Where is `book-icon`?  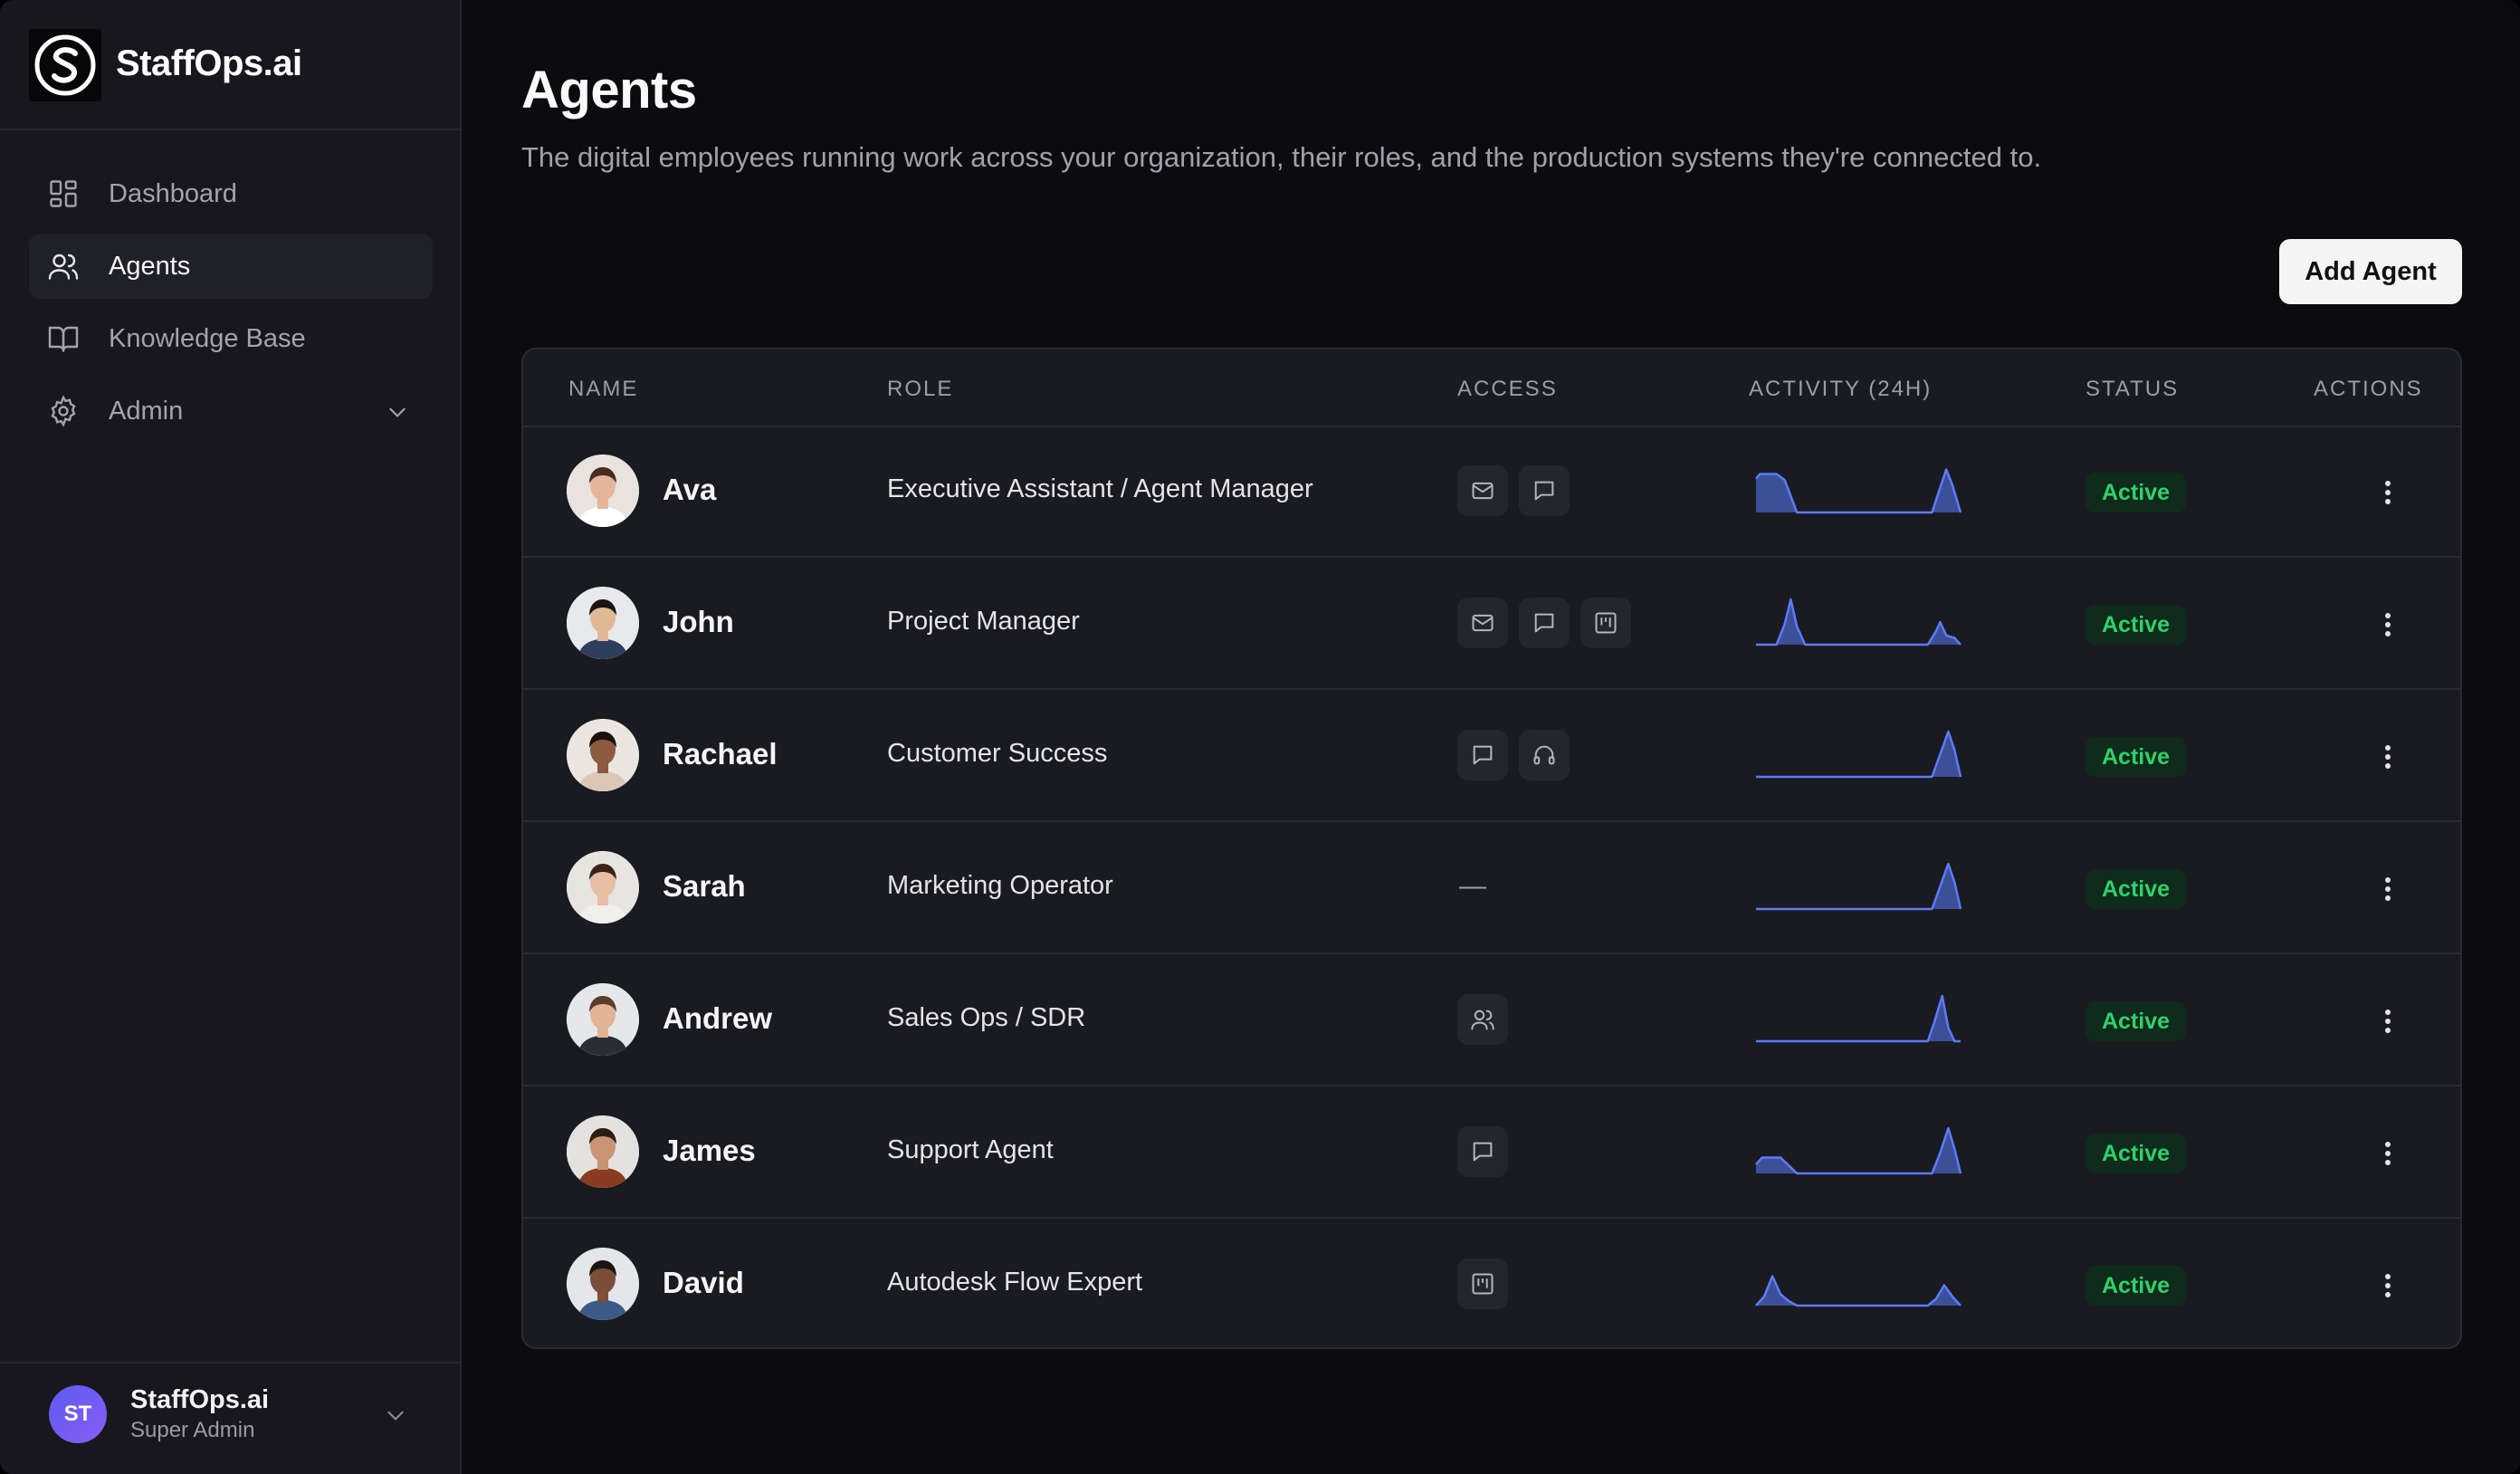
book-icon is located at coordinates (63, 339).